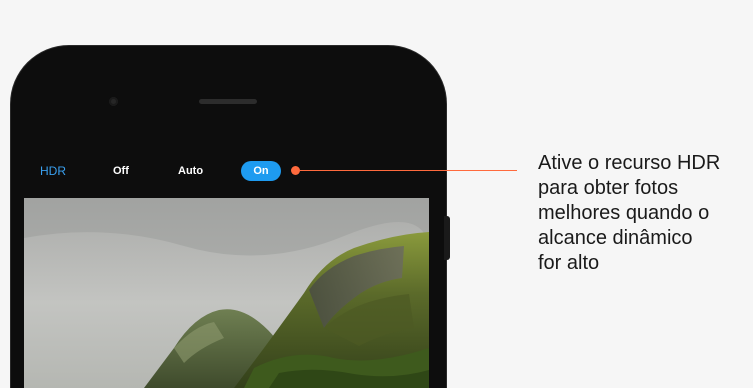  Describe the element at coordinates (408, 170) in the screenshot. I see `callout-connector-line` at that location.